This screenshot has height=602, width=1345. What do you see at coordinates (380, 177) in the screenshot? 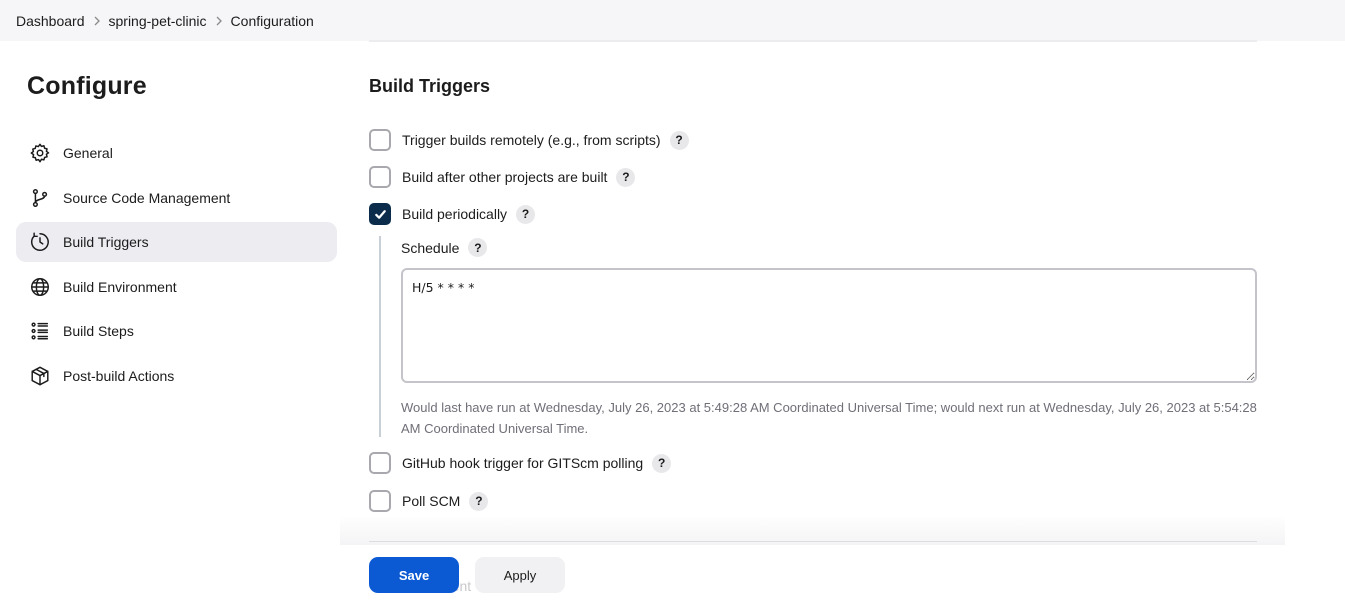
I see `build-after-checkbox` at bounding box center [380, 177].